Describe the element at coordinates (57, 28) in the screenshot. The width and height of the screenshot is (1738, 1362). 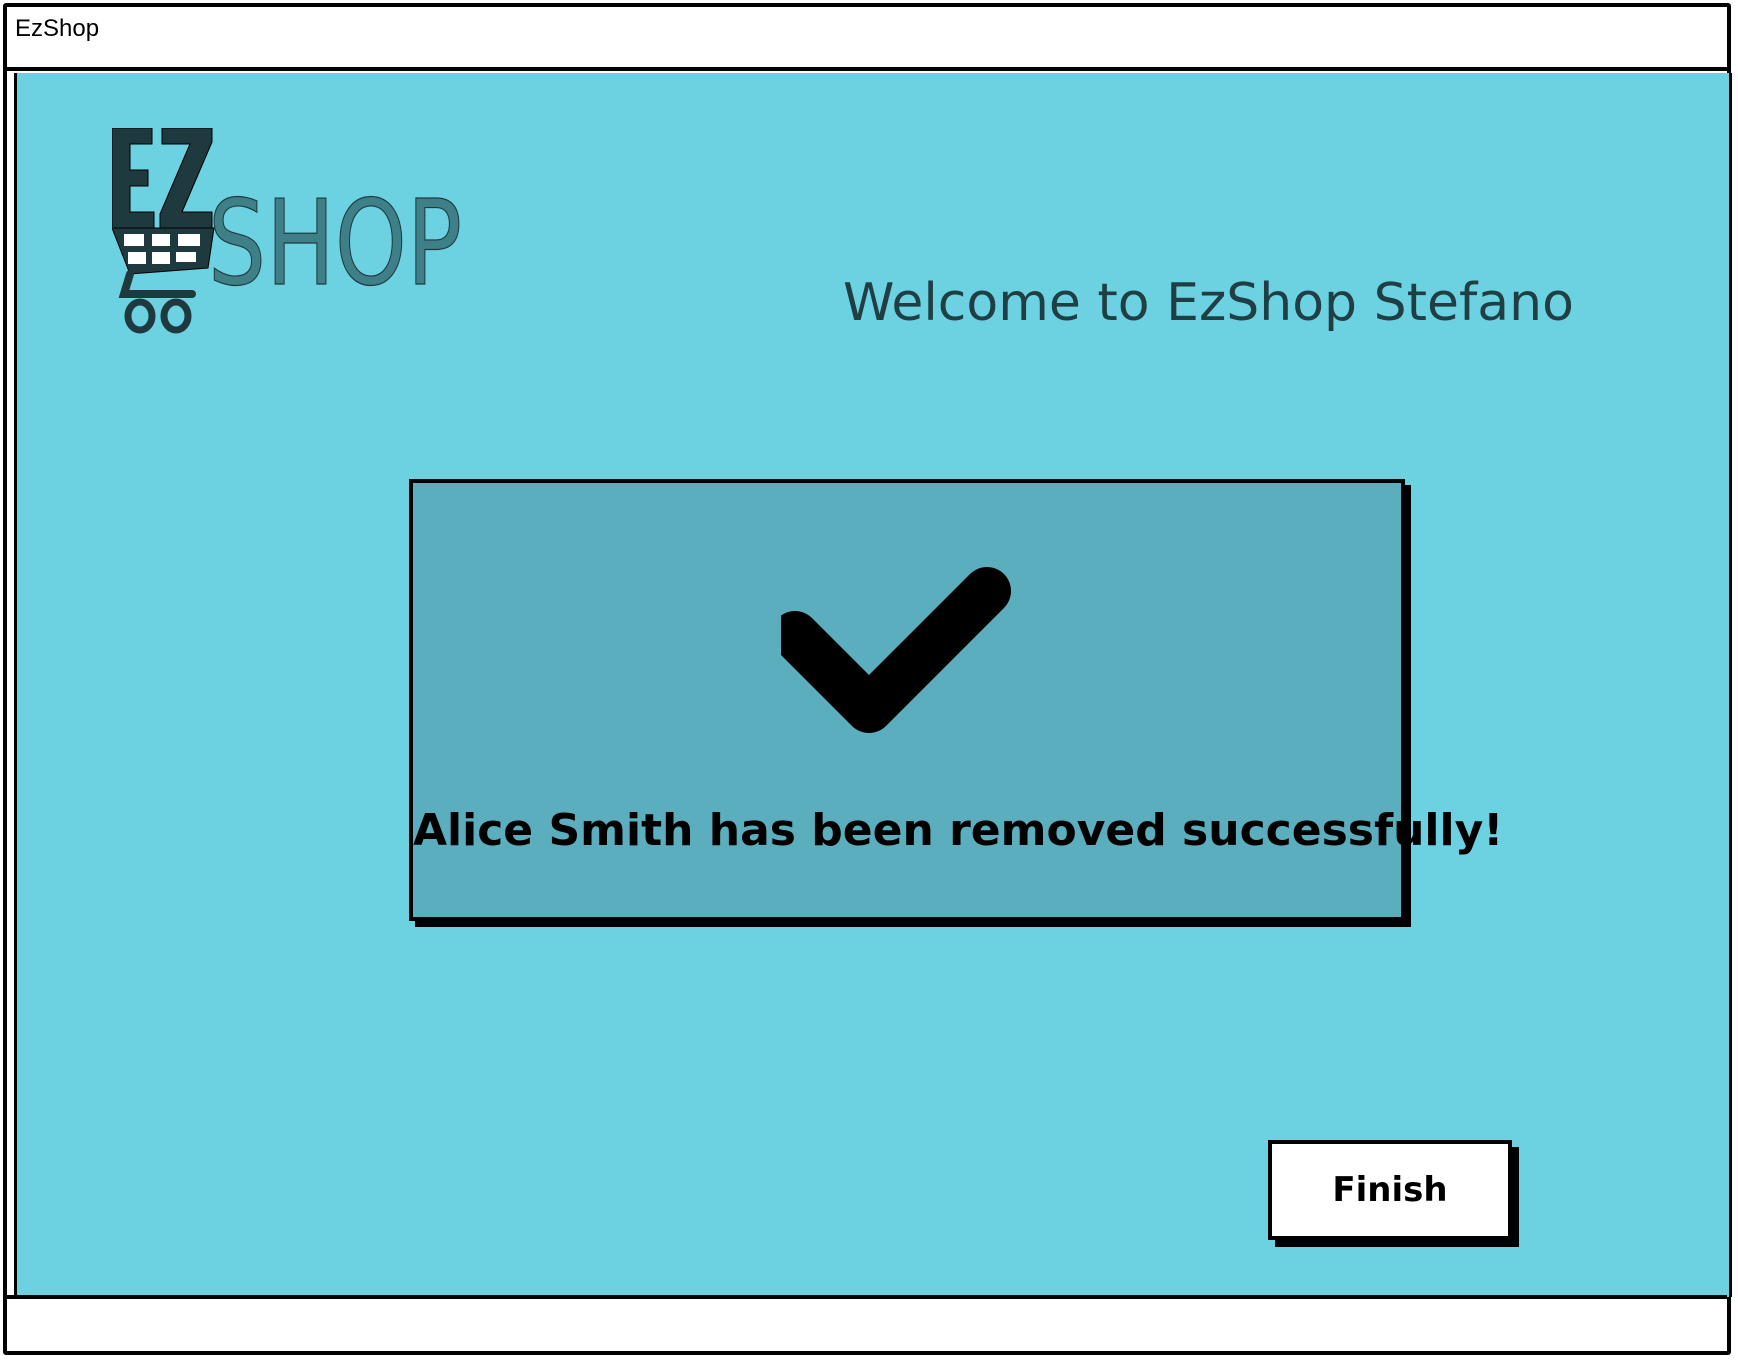
I see `window-title: EzShop` at that location.